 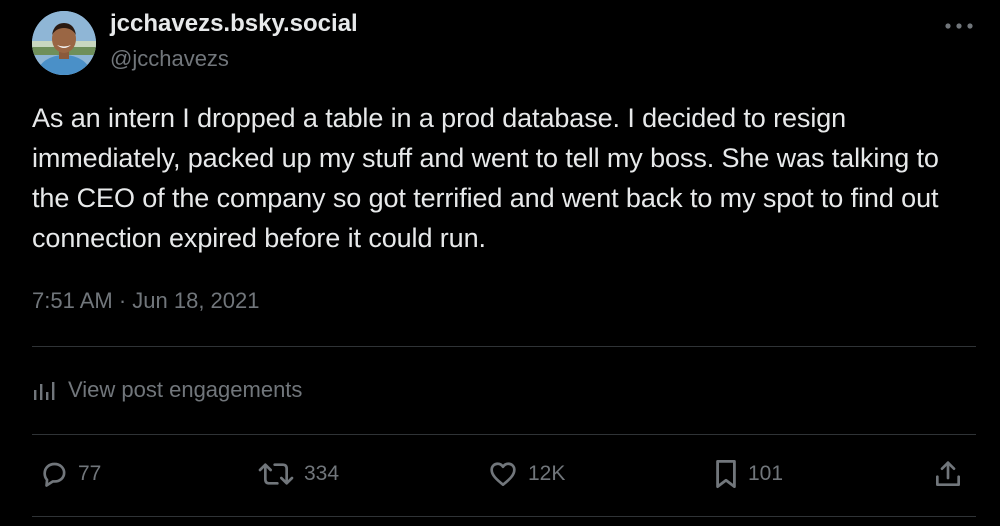 What do you see at coordinates (44, 390) in the screenshot?
I see `bar-chart-icon` at bounding box center [44, 390].